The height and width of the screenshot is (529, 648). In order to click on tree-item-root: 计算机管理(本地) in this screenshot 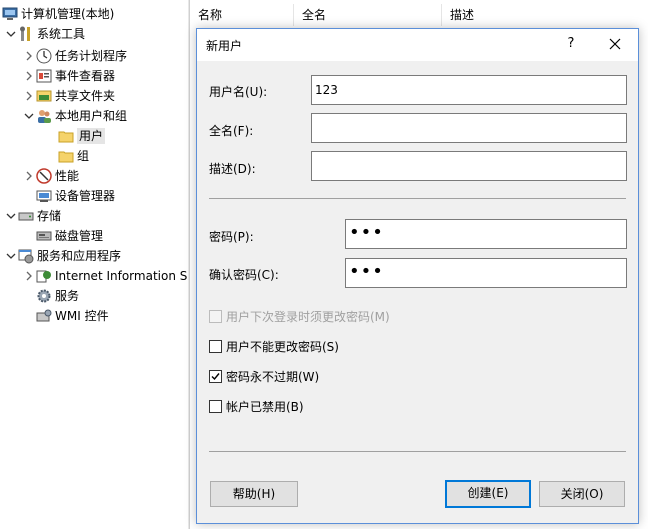, I will do `click(58, 14)`.